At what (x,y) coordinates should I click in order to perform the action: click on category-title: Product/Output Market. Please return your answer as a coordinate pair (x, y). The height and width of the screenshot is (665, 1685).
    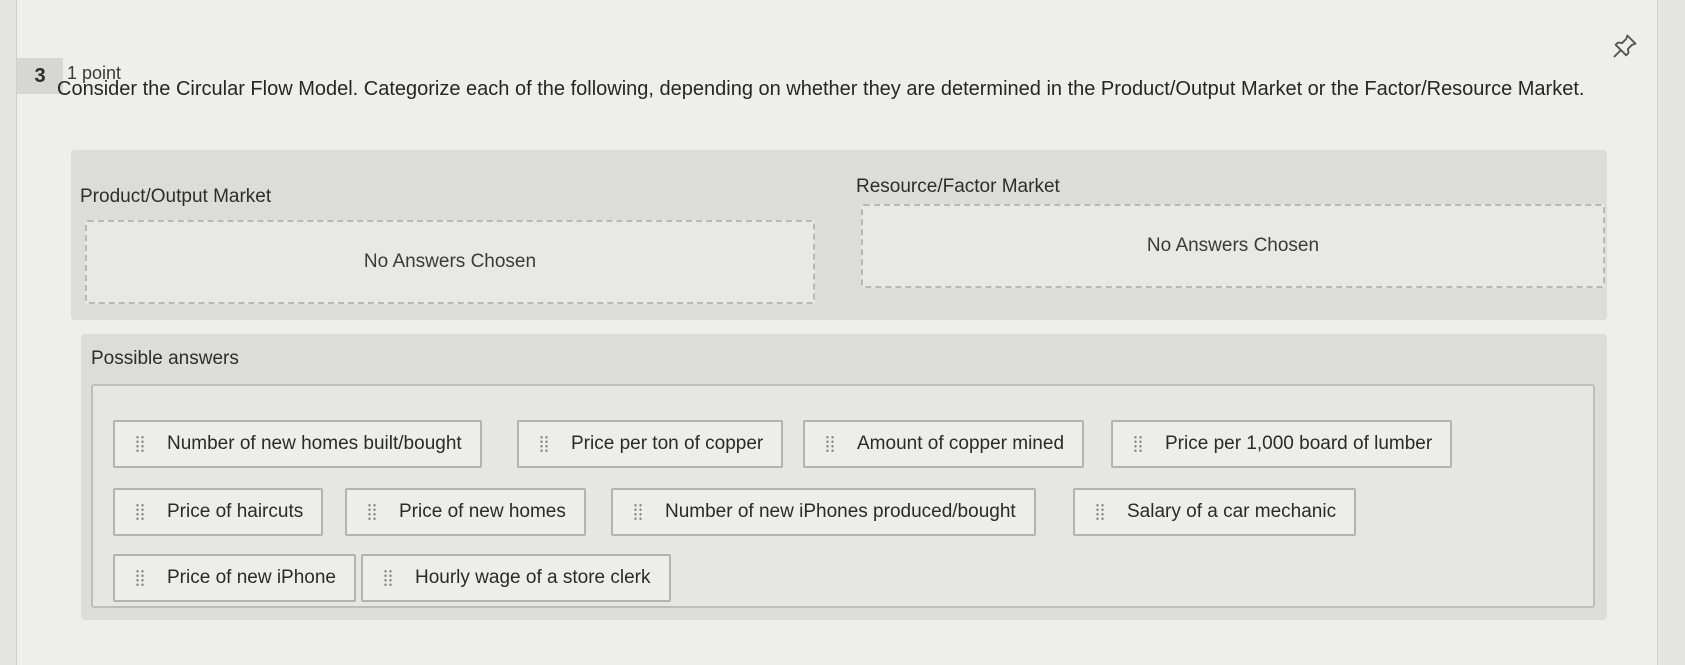
    Looking at the image, I should click on (176, 196).